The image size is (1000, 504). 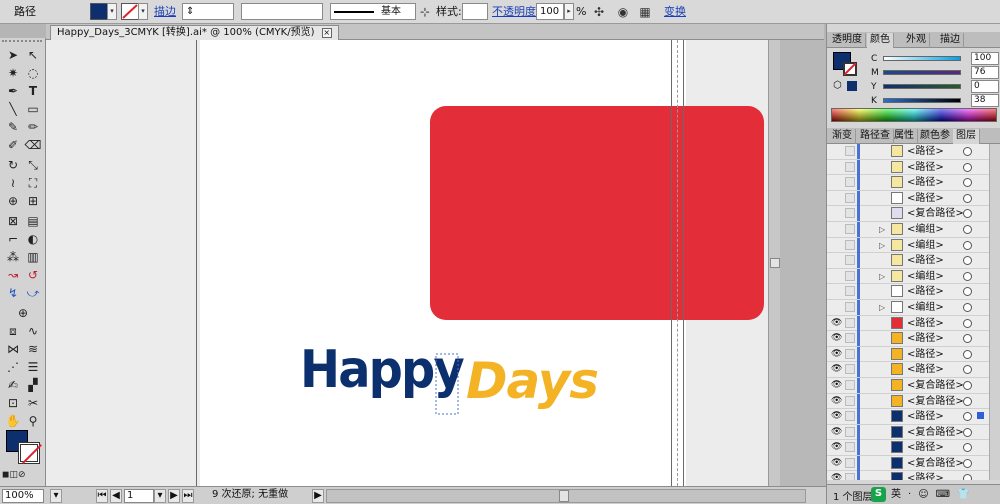 I want to click on close-icon: ×, so click(x=326, y=33).